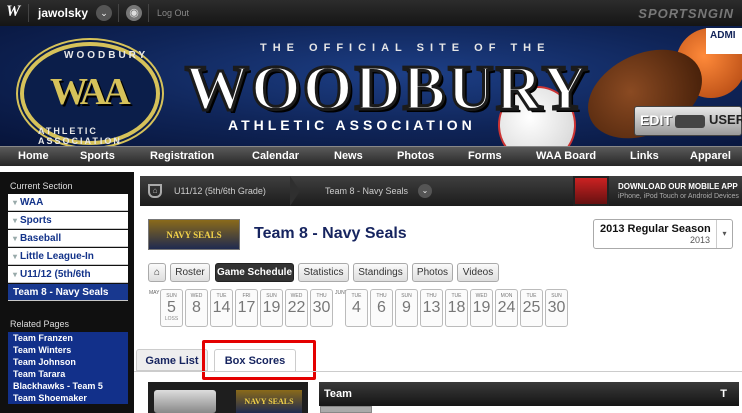 The width and height of the screenshot is (742, 413). What do you see at coordinates (97, 156) in the screenshot?
I see `nav-sports: Sports` at bounding box center [97, 156].